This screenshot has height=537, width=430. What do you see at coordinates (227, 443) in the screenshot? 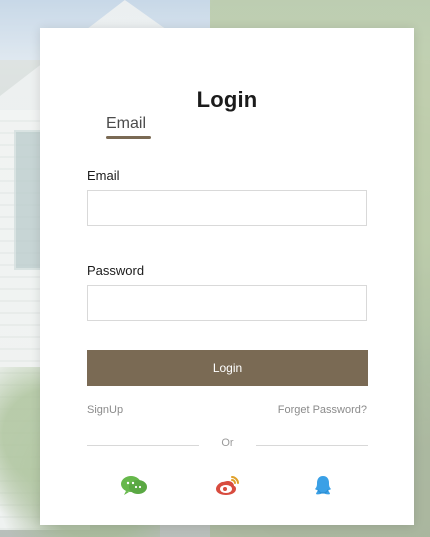
I see `or-text: Or` at bounding box center [227, 443].